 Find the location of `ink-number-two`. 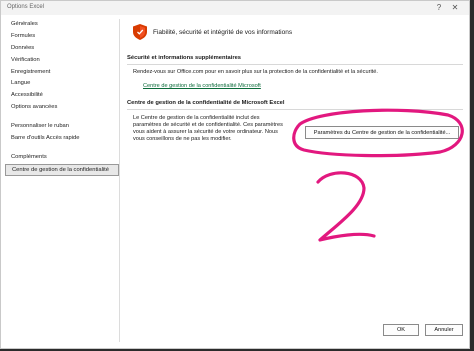

ink-number-two is located at coordinates (346, 206).